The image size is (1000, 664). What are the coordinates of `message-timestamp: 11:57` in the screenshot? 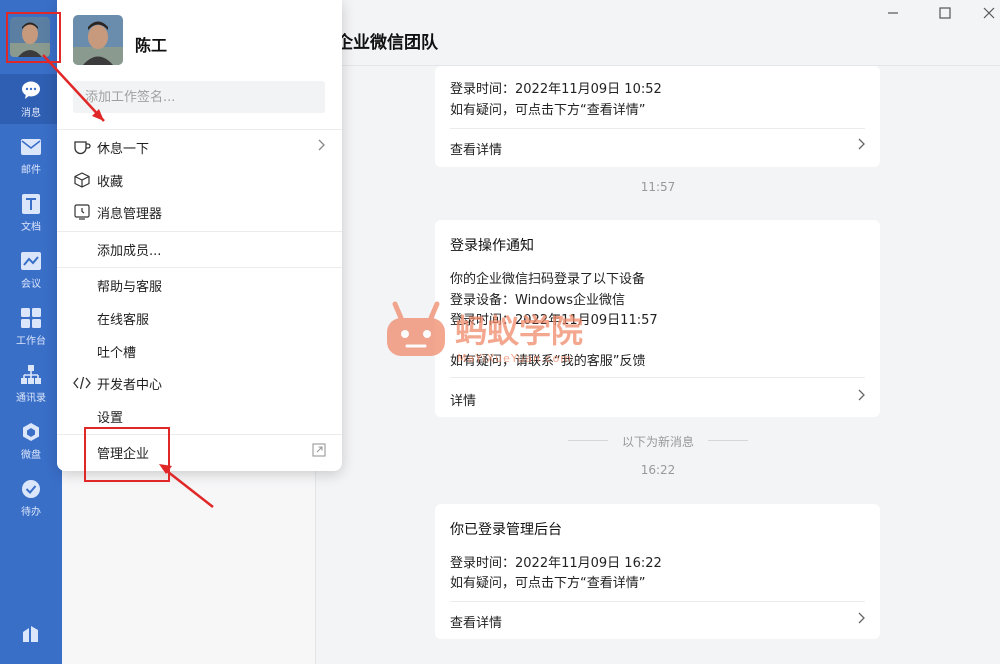 It's located at (658, 187).